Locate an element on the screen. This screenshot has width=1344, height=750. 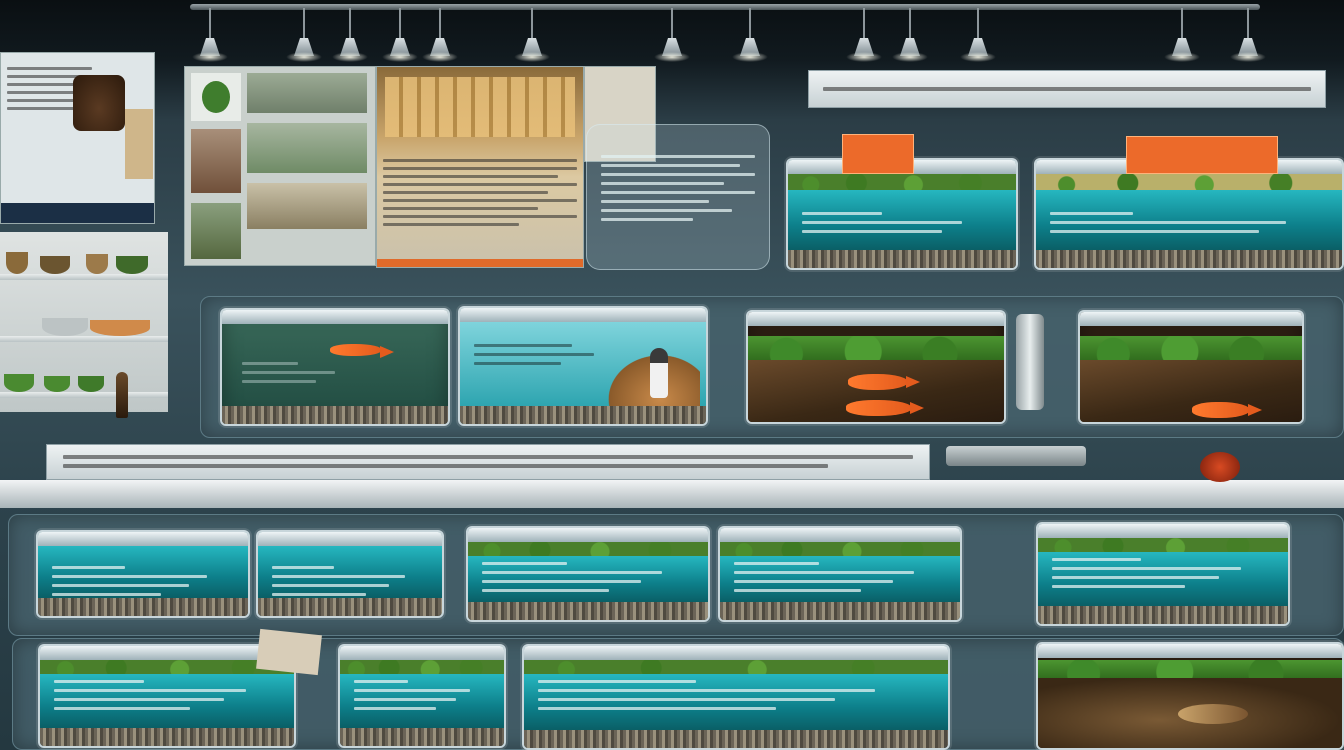
specimen-photo is located at coordinates (99, 103).